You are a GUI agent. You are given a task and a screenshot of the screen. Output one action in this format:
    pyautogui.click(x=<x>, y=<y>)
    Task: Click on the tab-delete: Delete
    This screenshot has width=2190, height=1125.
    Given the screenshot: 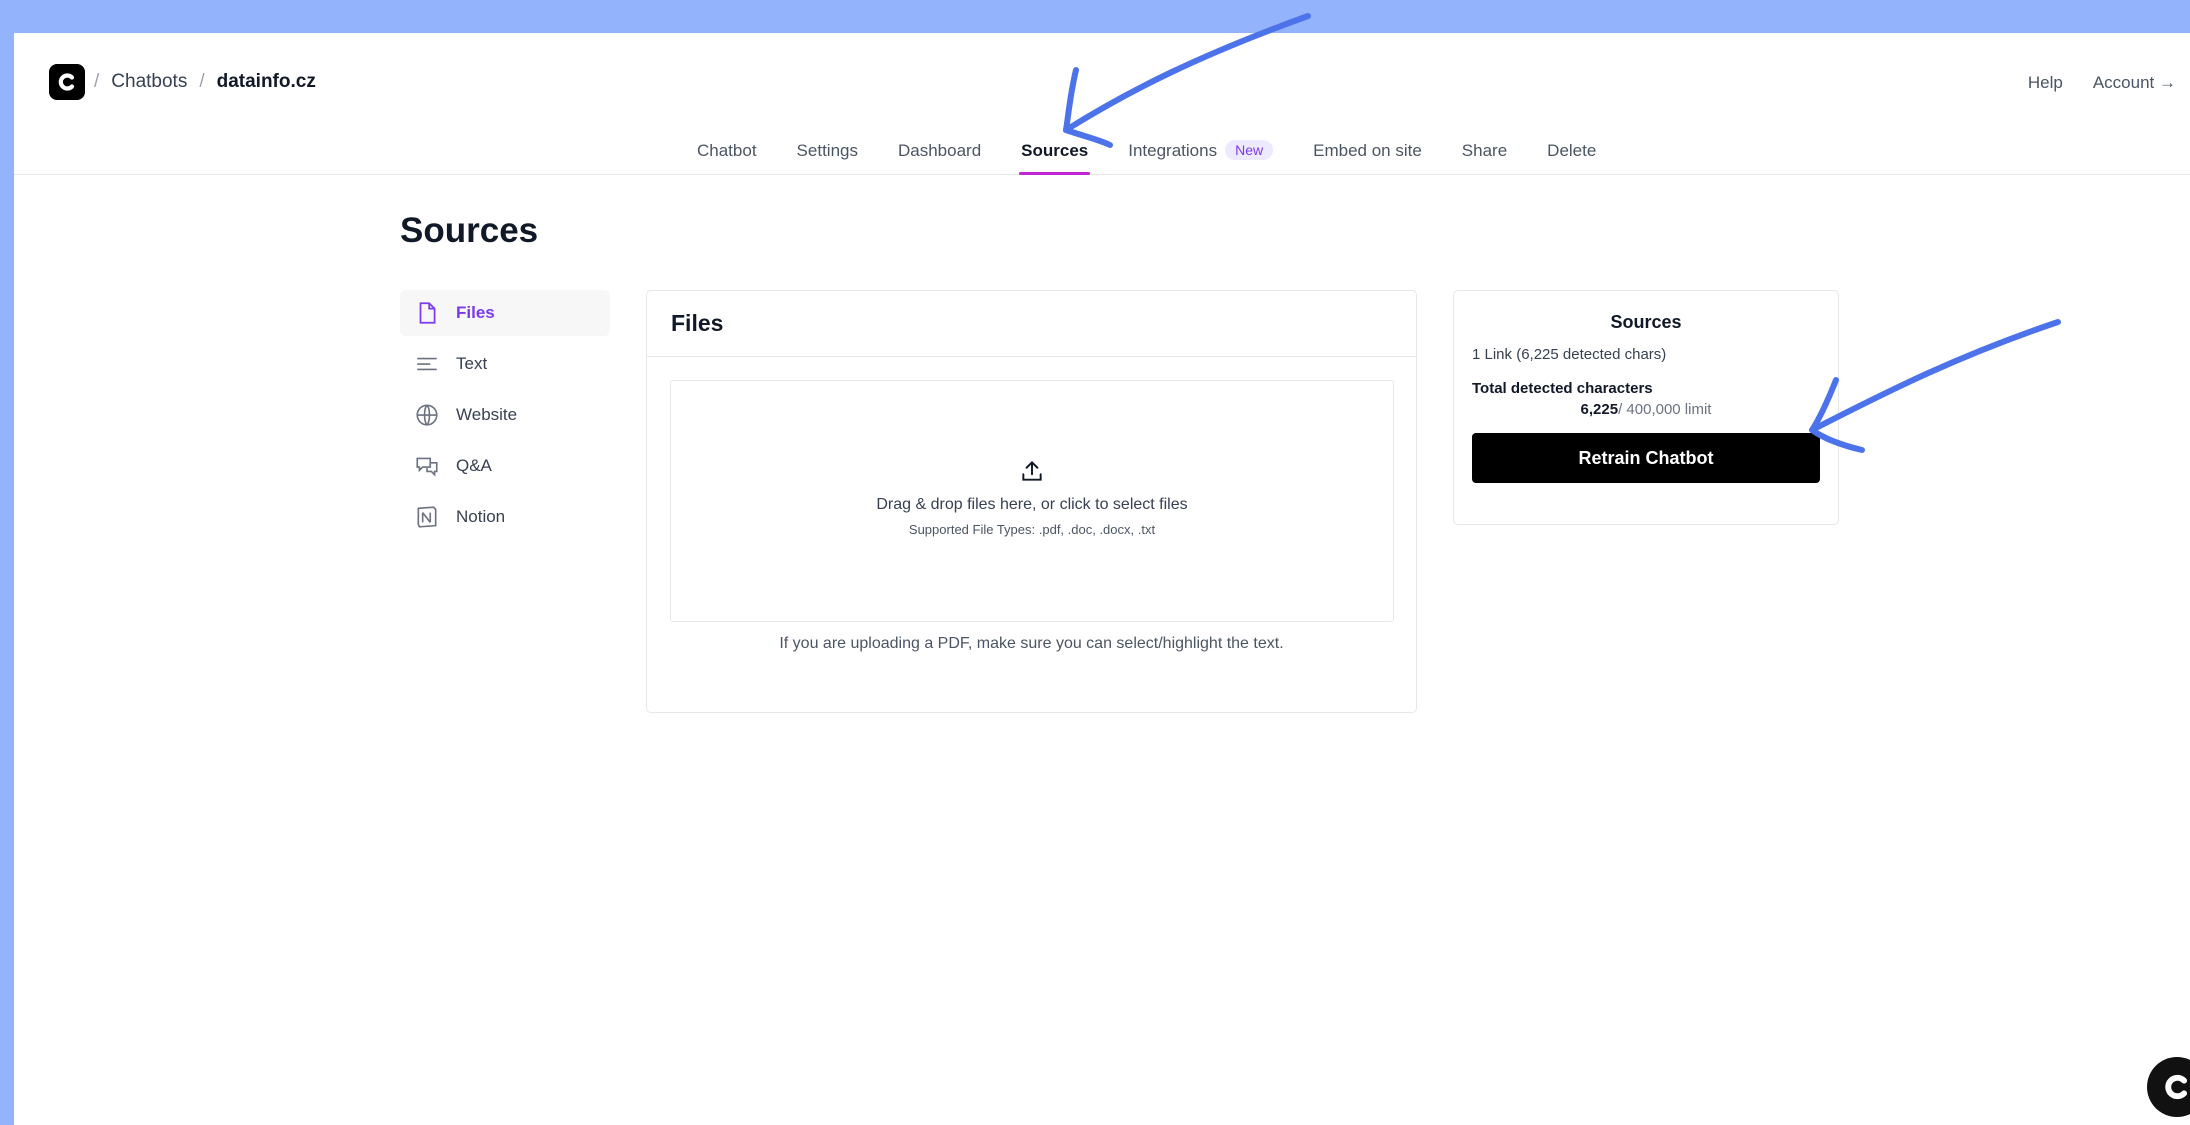 What is the action you would take?
    pyautogui.click(x=1571, y=158)
    